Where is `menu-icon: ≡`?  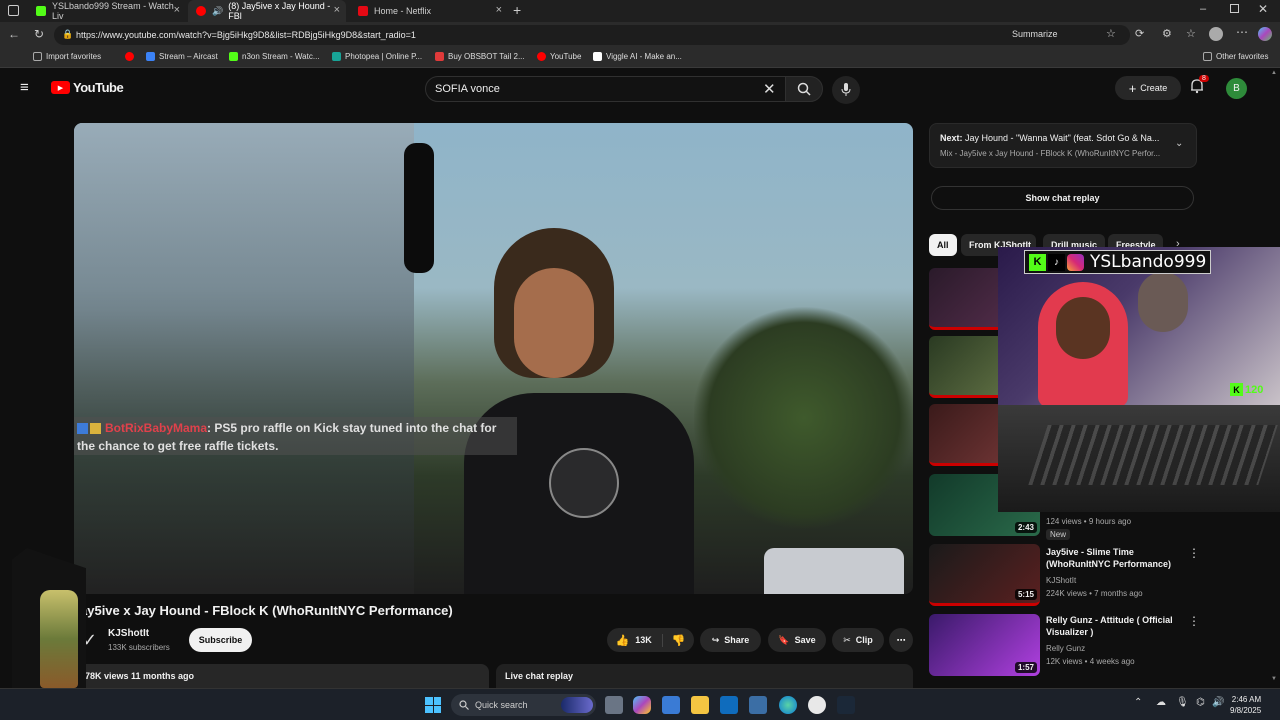
menu-icon: ≡ is located at coordinates (24, 87).